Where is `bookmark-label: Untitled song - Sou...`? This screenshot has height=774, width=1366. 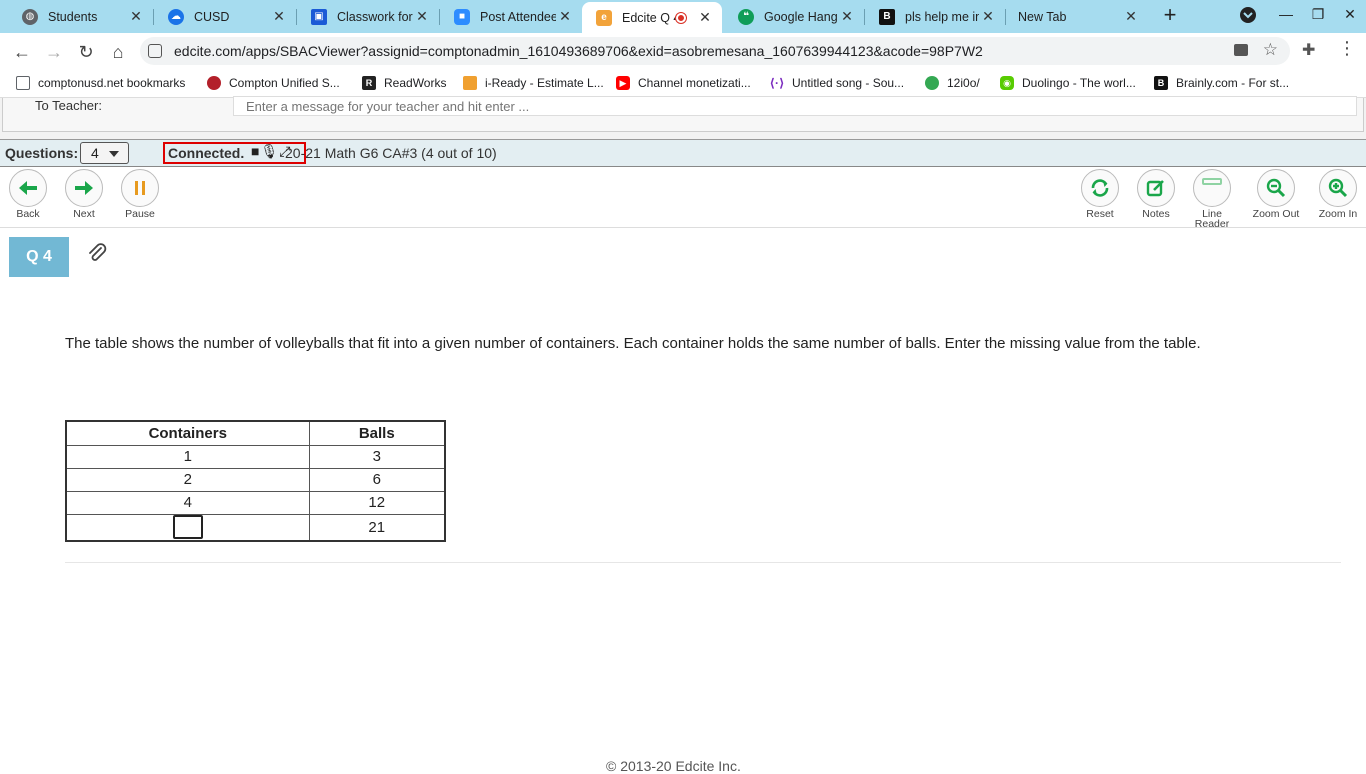 bookmark-label: Untitled song - Sou... is located at coordinates (848, 83).